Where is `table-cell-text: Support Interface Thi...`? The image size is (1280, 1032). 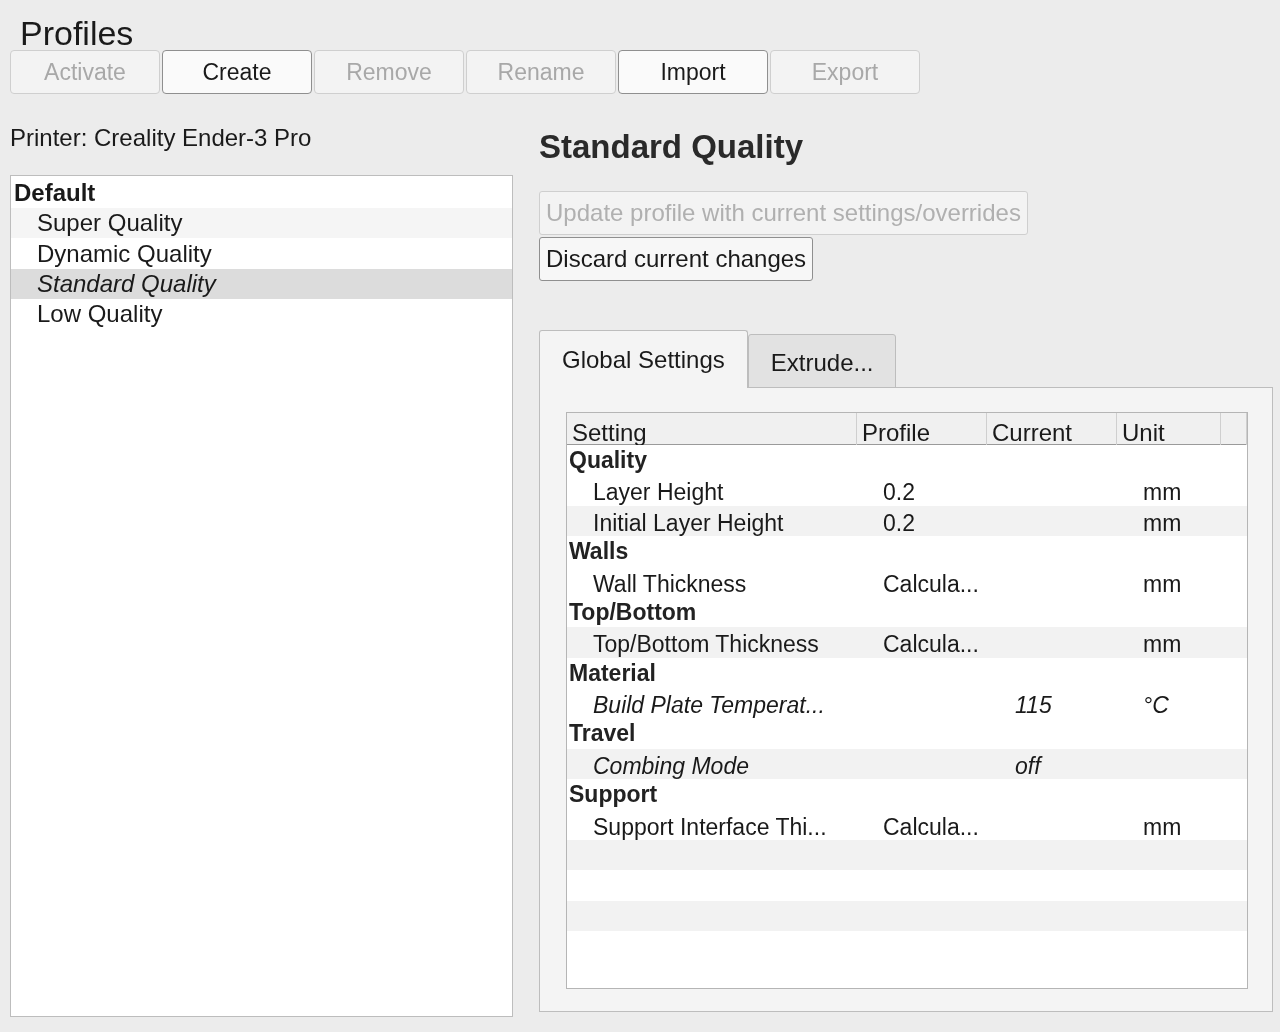 table-cell-text: Support Interface Thi... is located at coordinates (710, 827).